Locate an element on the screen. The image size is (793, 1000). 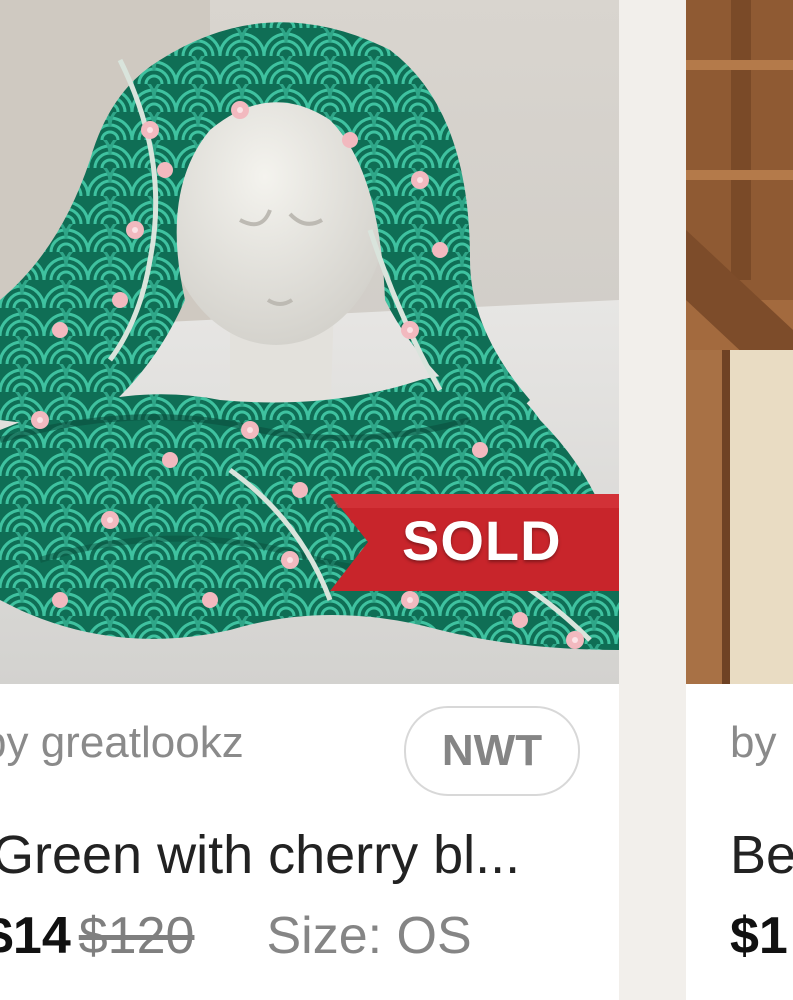
condition-badge: NWT is located at coordinates (492, 751).